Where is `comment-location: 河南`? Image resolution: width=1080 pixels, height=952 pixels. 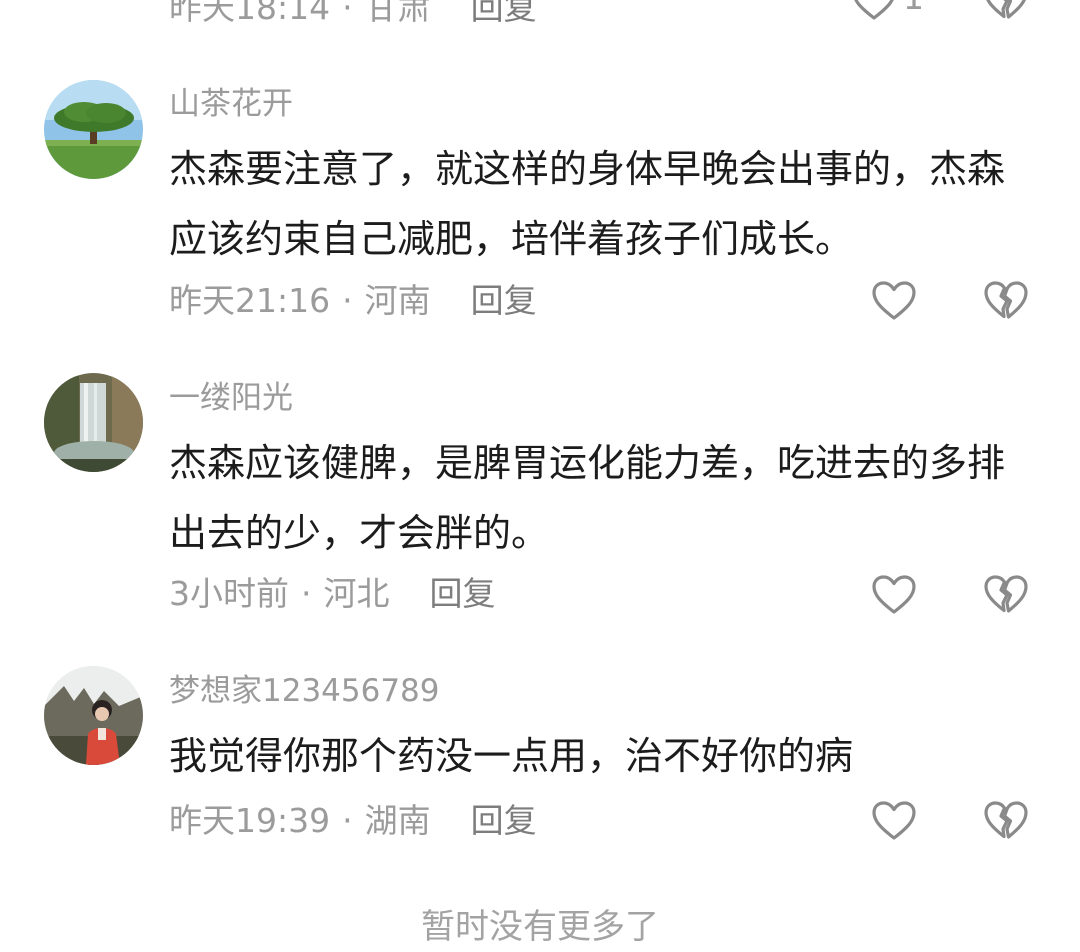 comment-location: 河南 is located at coordinates (397, 300).